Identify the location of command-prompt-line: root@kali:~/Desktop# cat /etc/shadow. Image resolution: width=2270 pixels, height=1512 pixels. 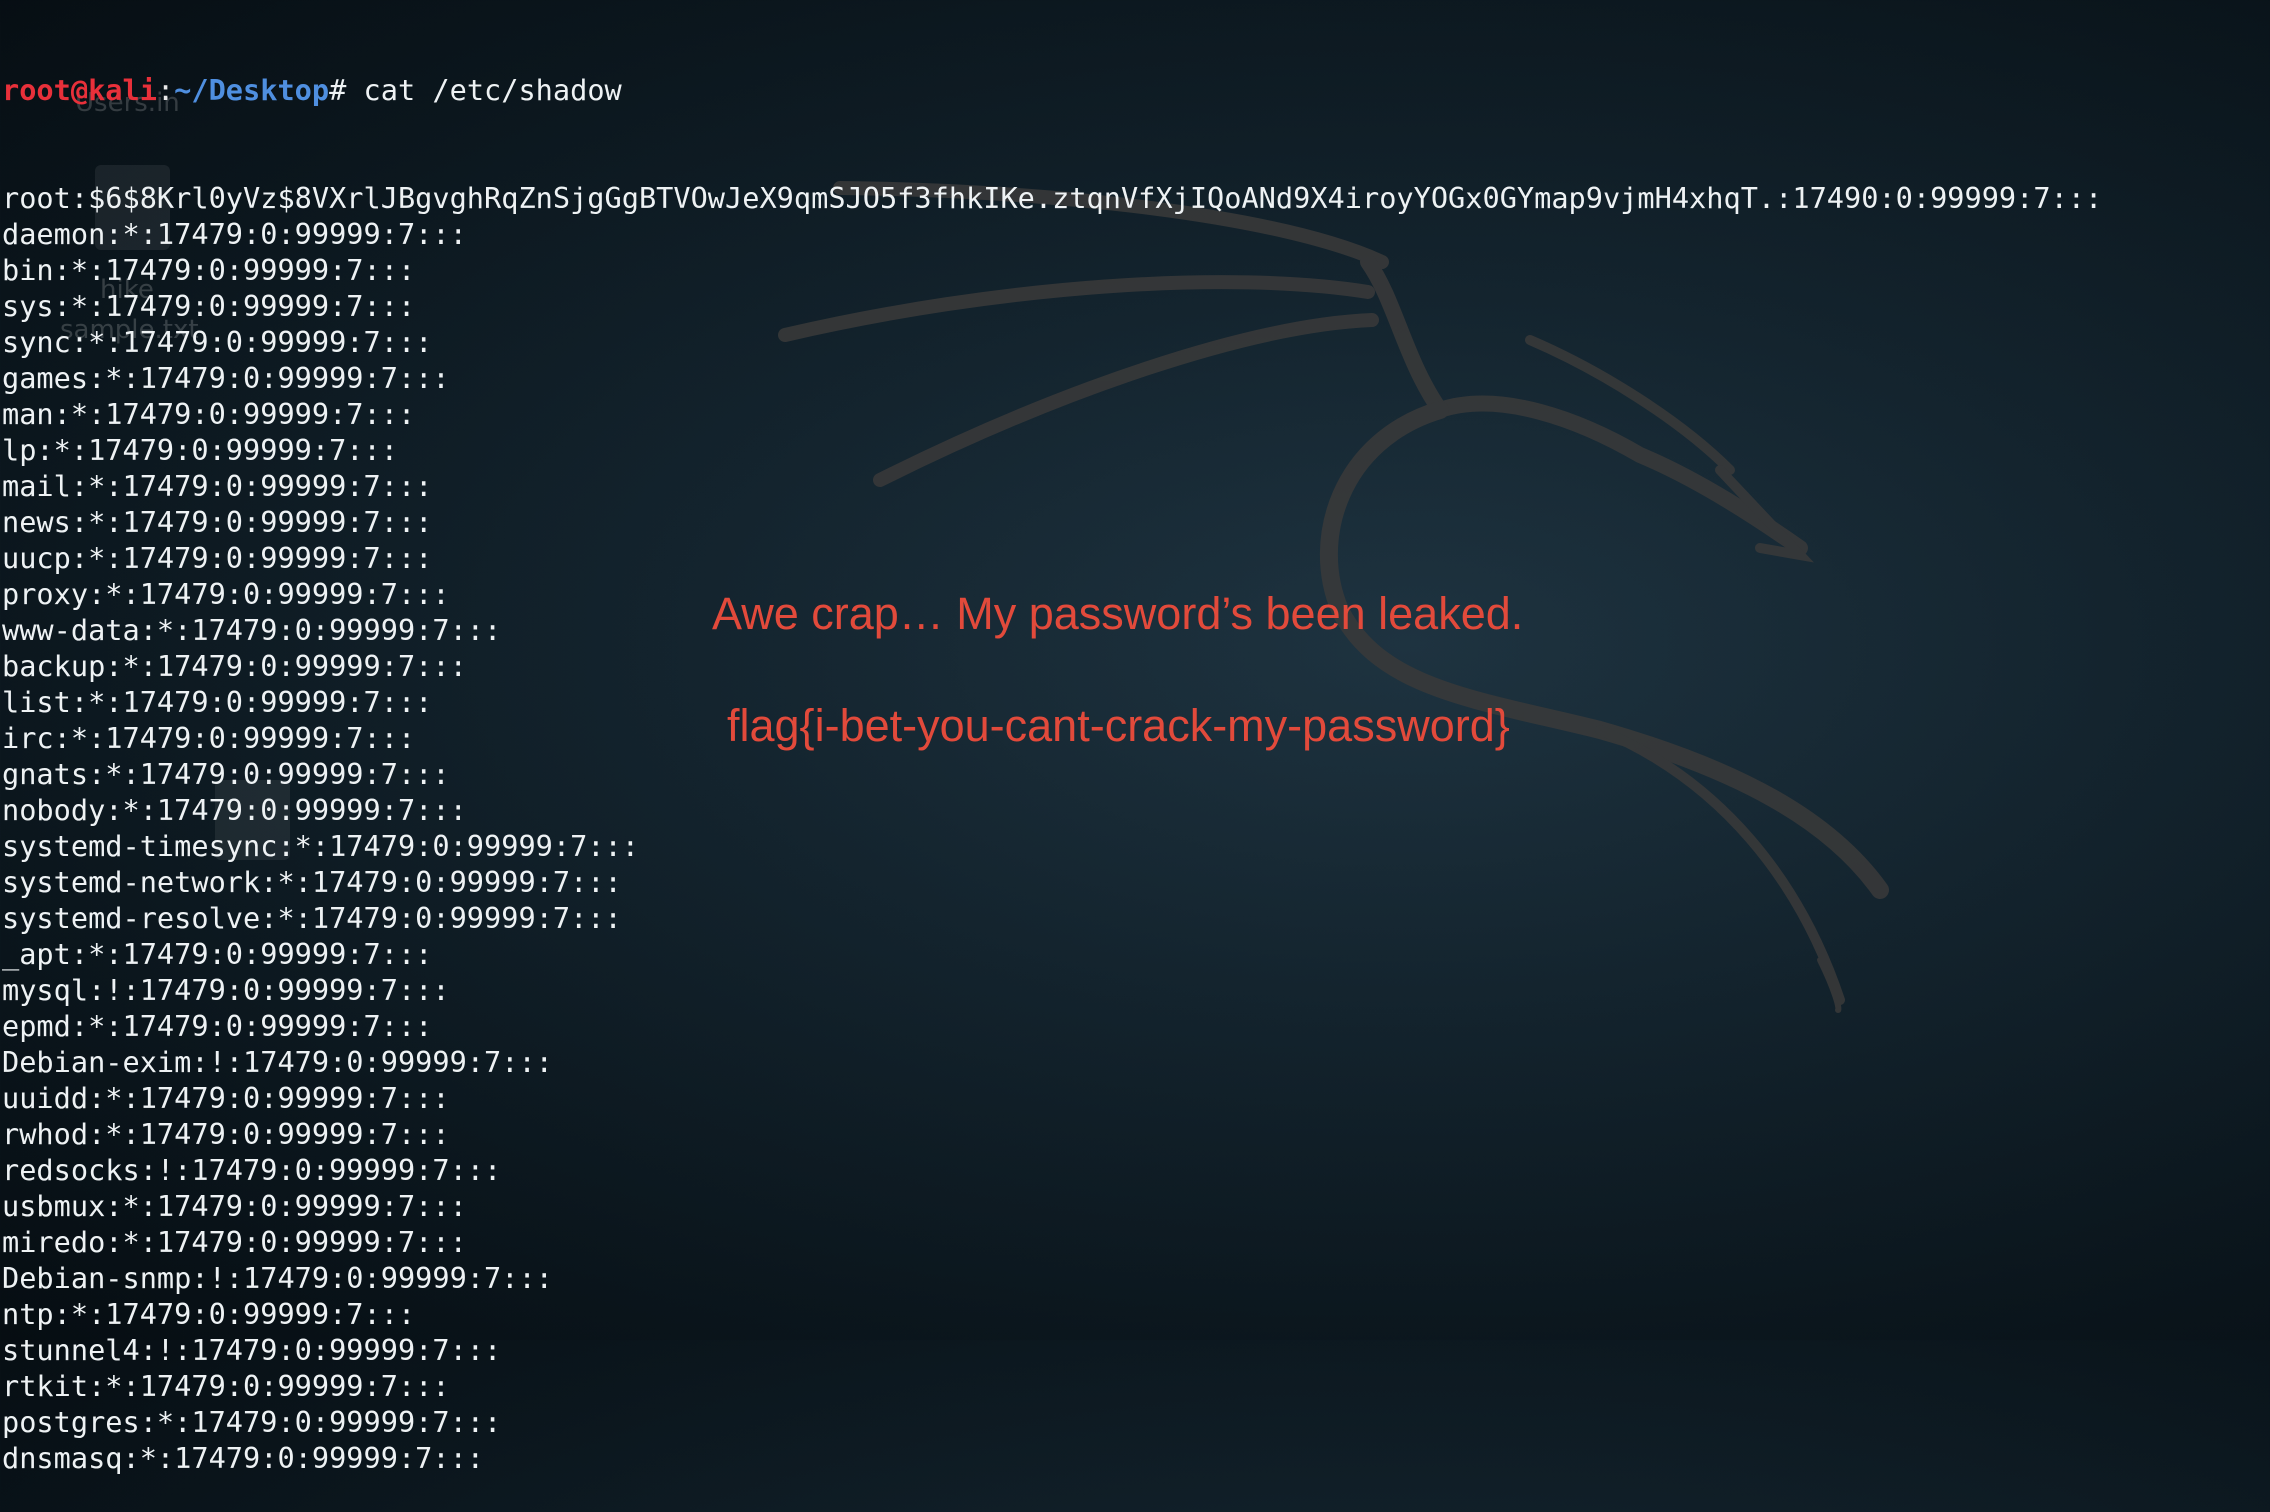
(1132, 90).